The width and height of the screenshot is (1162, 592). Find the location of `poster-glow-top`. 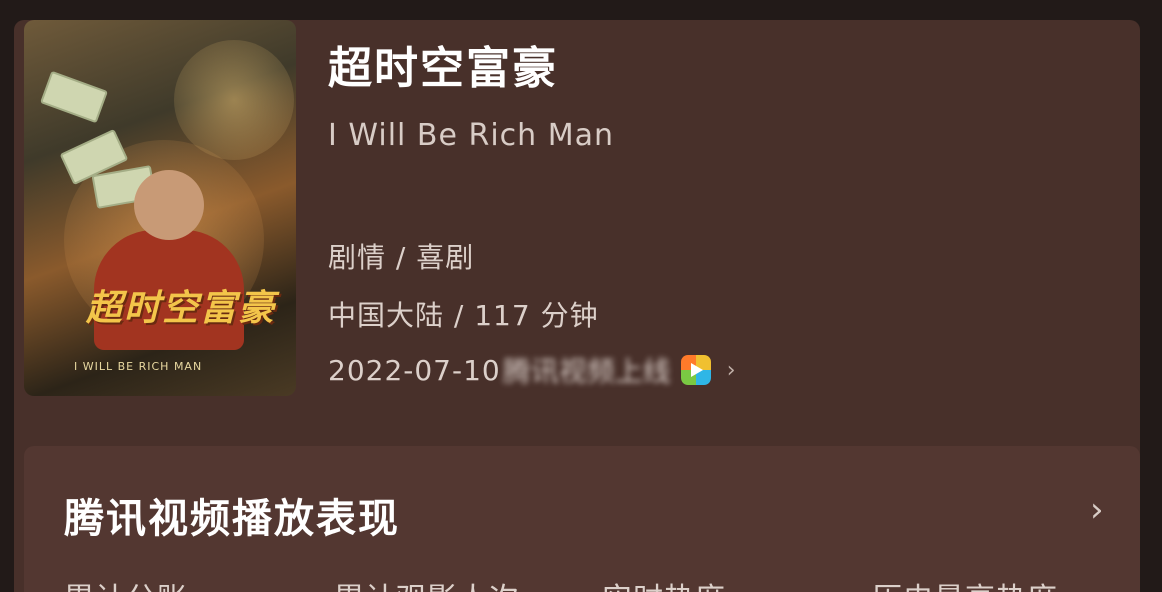

poster-glow-top is located at coordinates (234, 100).